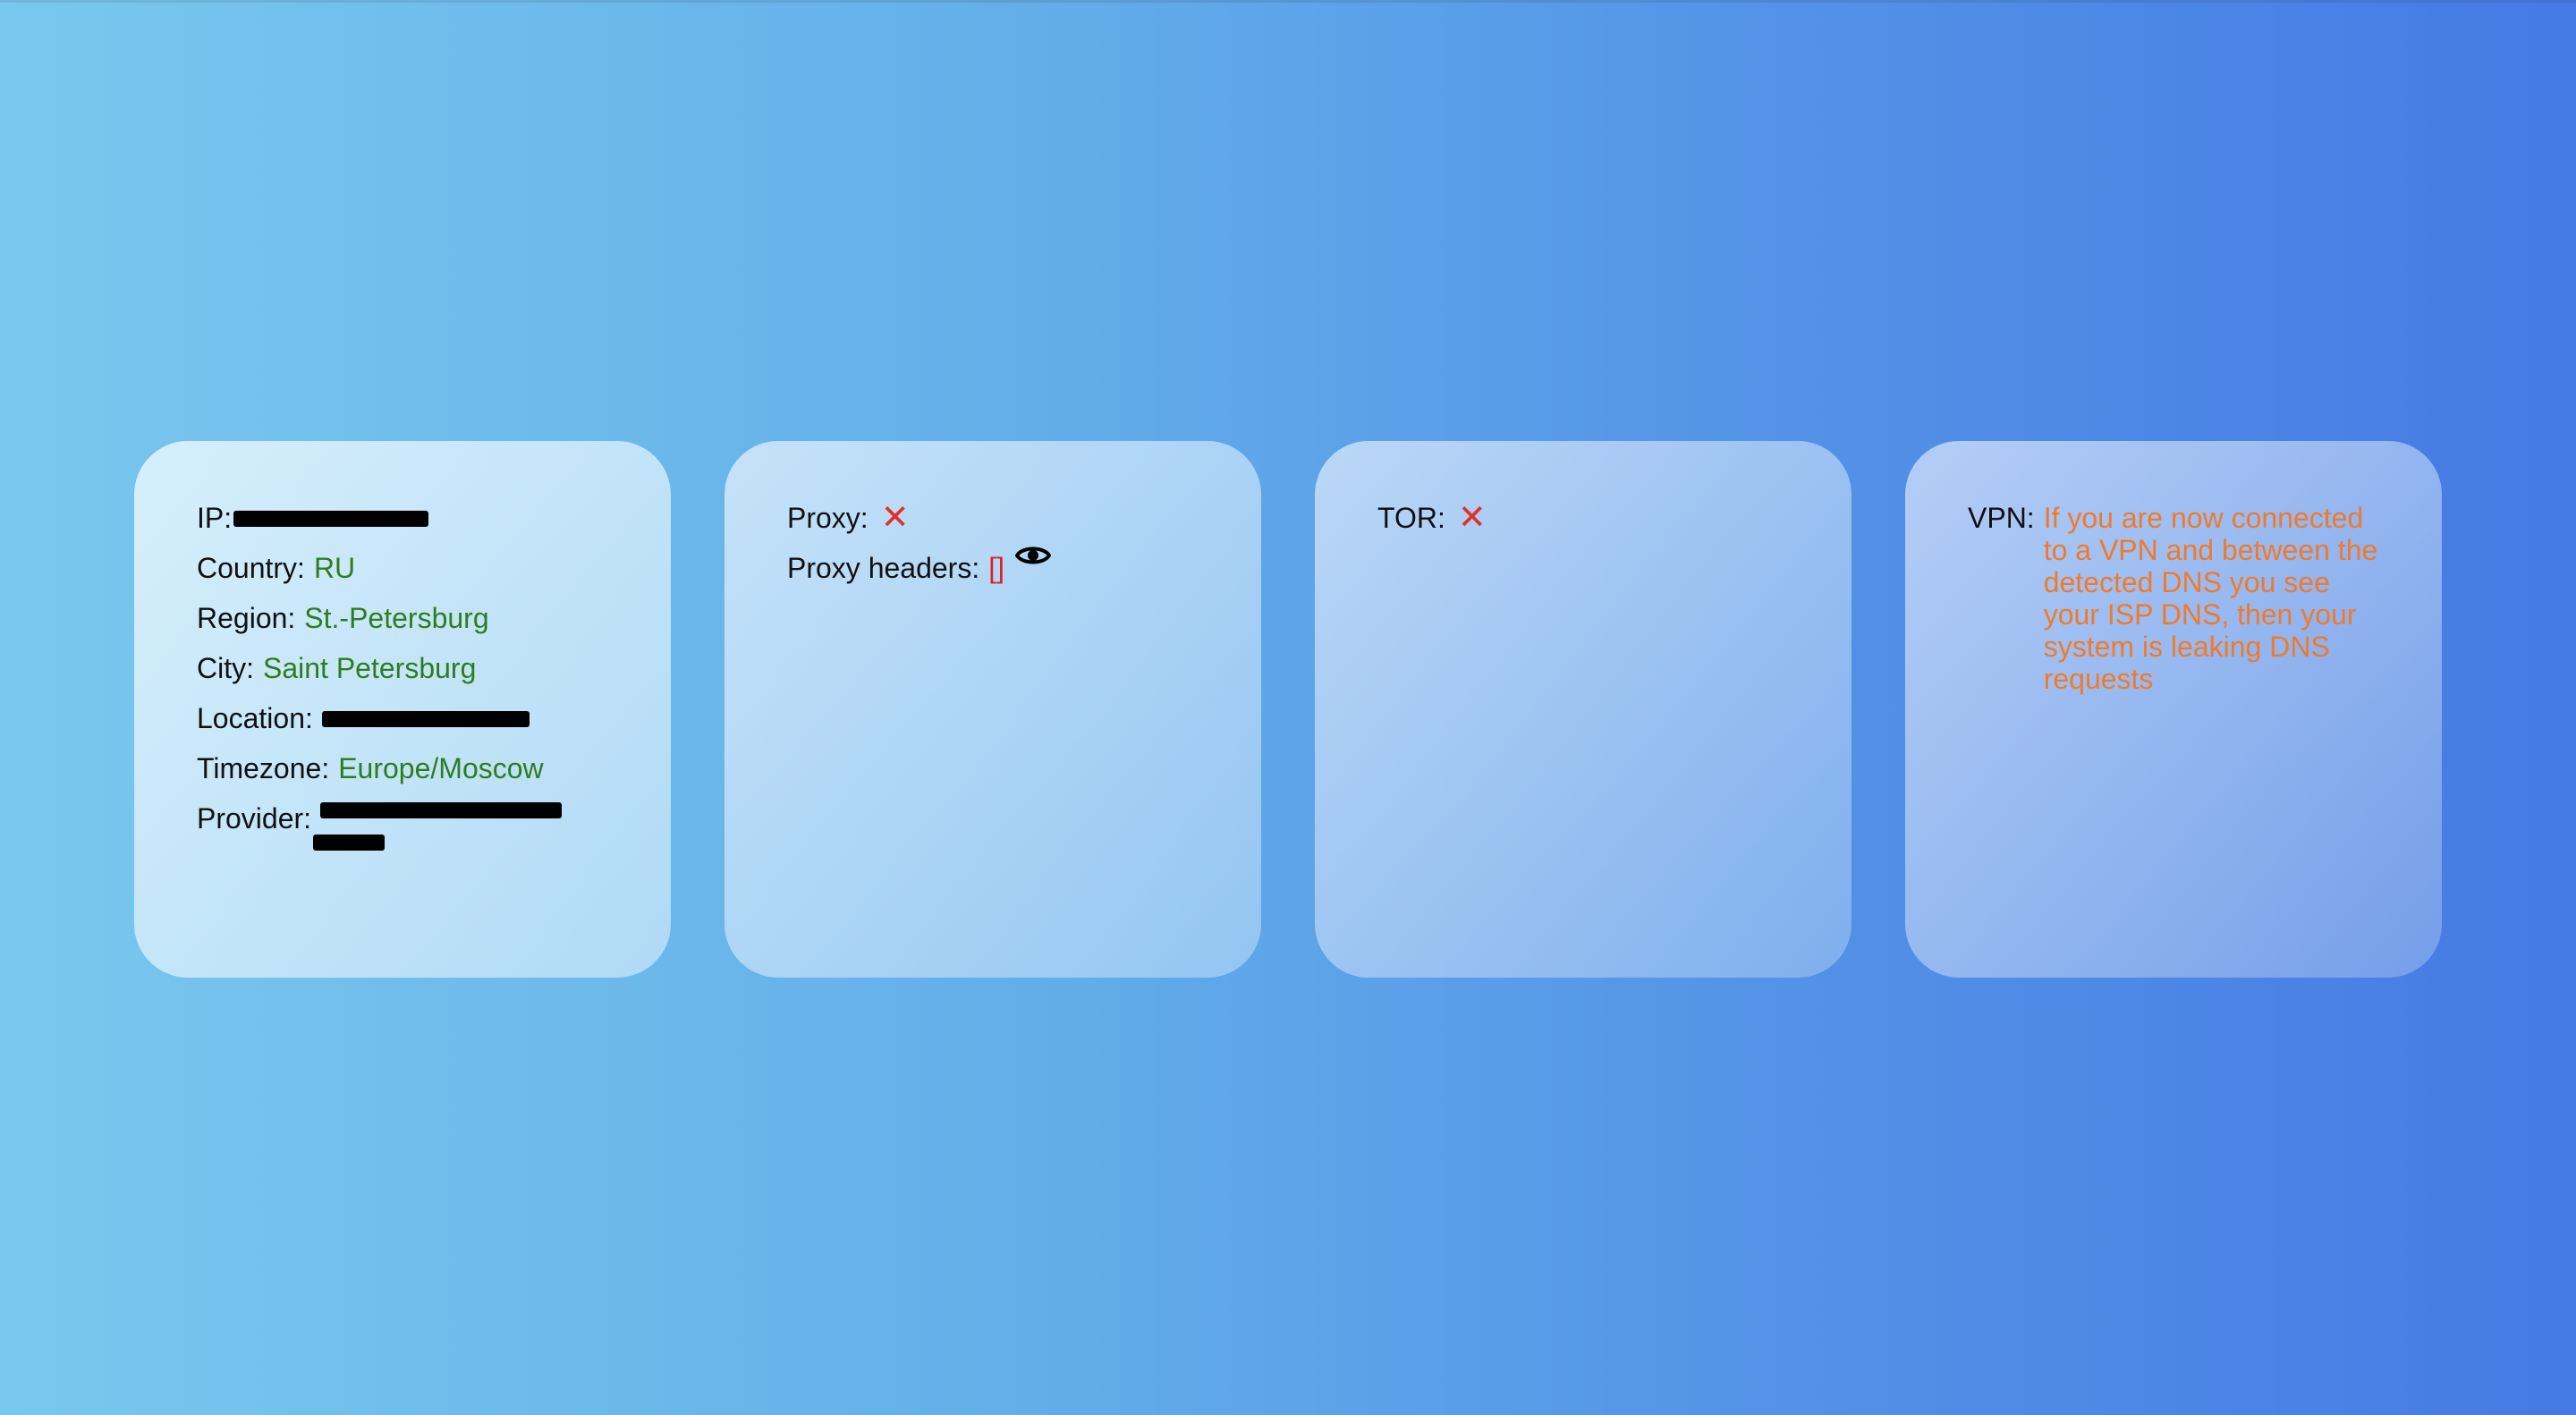 This screenshot has height=1415, width=2576. Describe the element at coordinates (255, 718) in the screenshot. I see `location-label: Location:` at that location.